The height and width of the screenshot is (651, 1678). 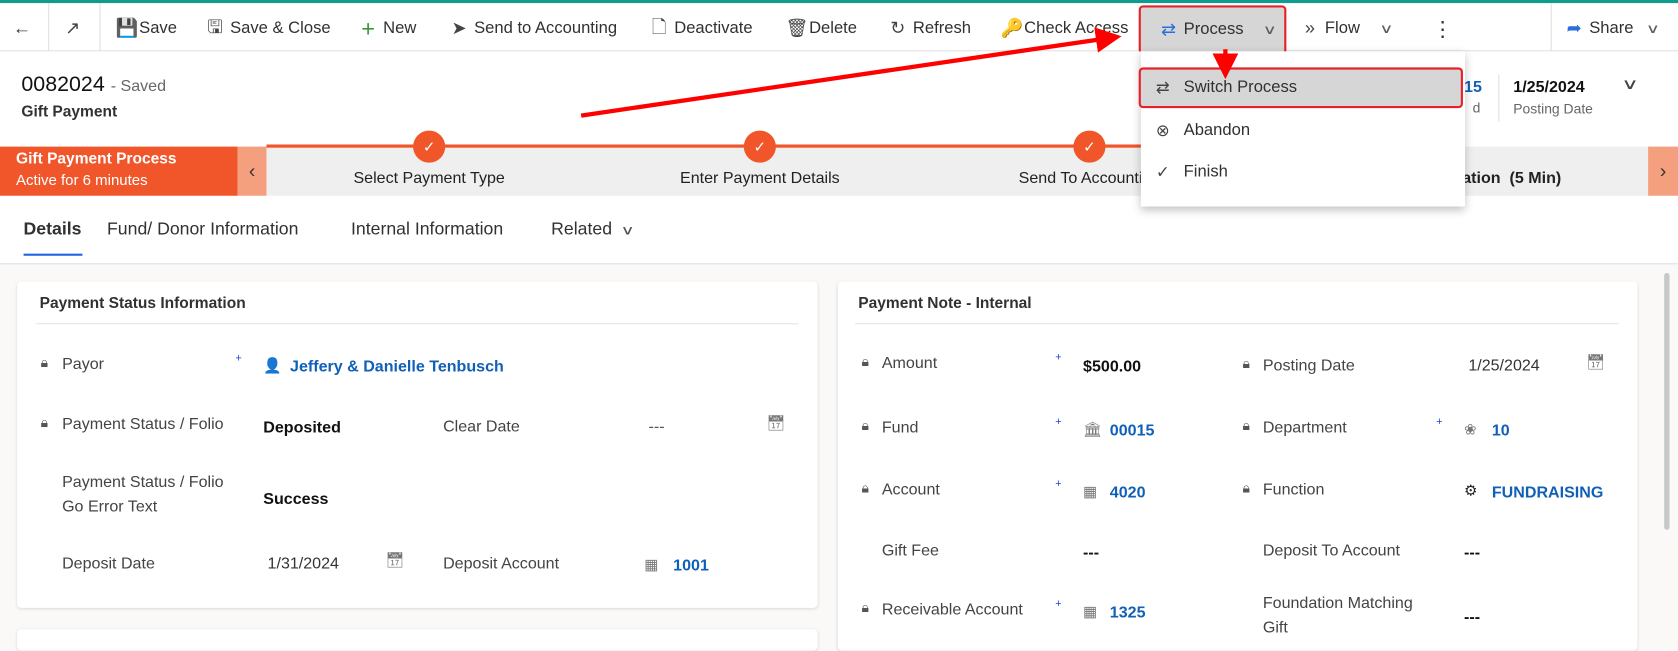 I want to click on annotation-arrow, so click(x=851, y=72).